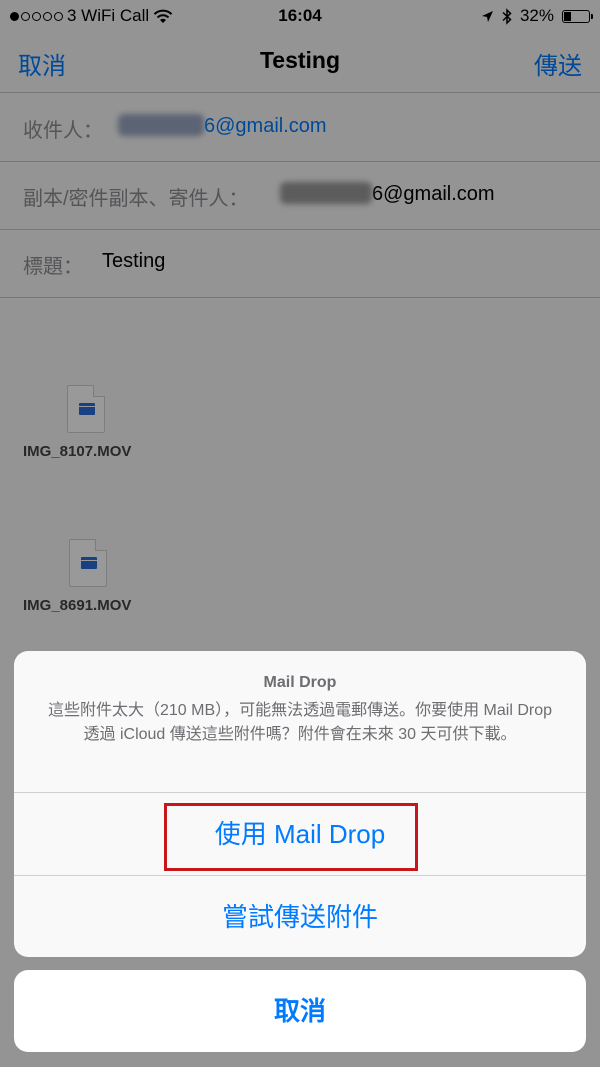 This screenshot has width=600, height=1067. I want to click on highlight-box, so click(291, 837).